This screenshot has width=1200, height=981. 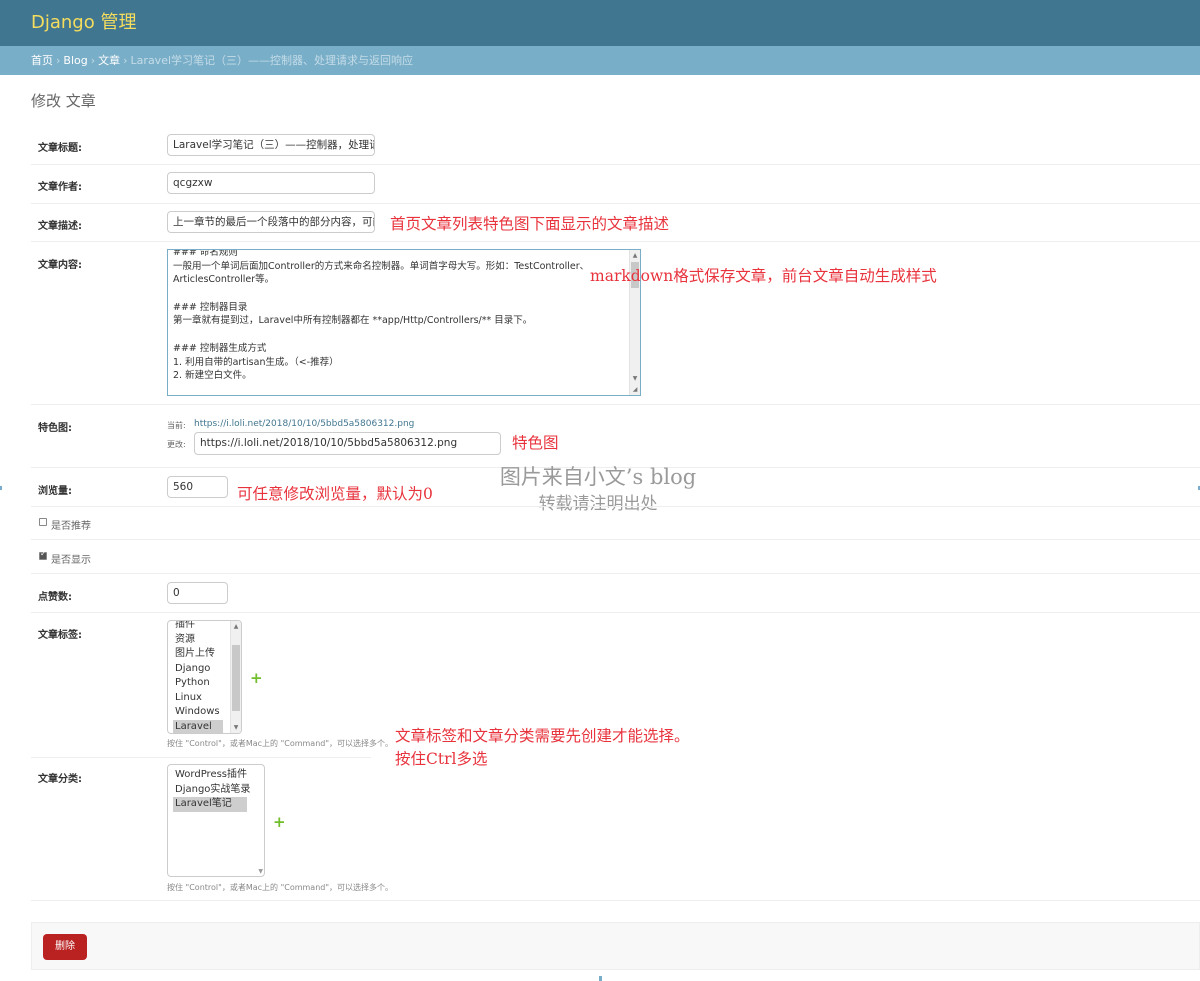 What do you see at coordinates (109, 60) in the screenshot?
I see `breadcrumb-model: 文章` at bounding box center [109, 60].